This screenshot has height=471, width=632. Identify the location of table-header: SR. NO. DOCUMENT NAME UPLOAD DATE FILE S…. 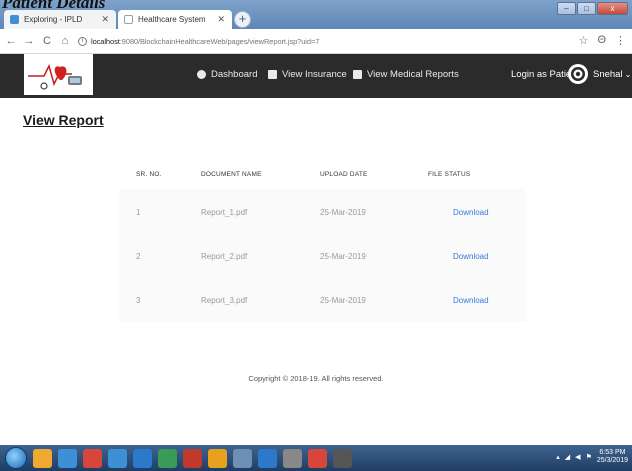
(322, 174).